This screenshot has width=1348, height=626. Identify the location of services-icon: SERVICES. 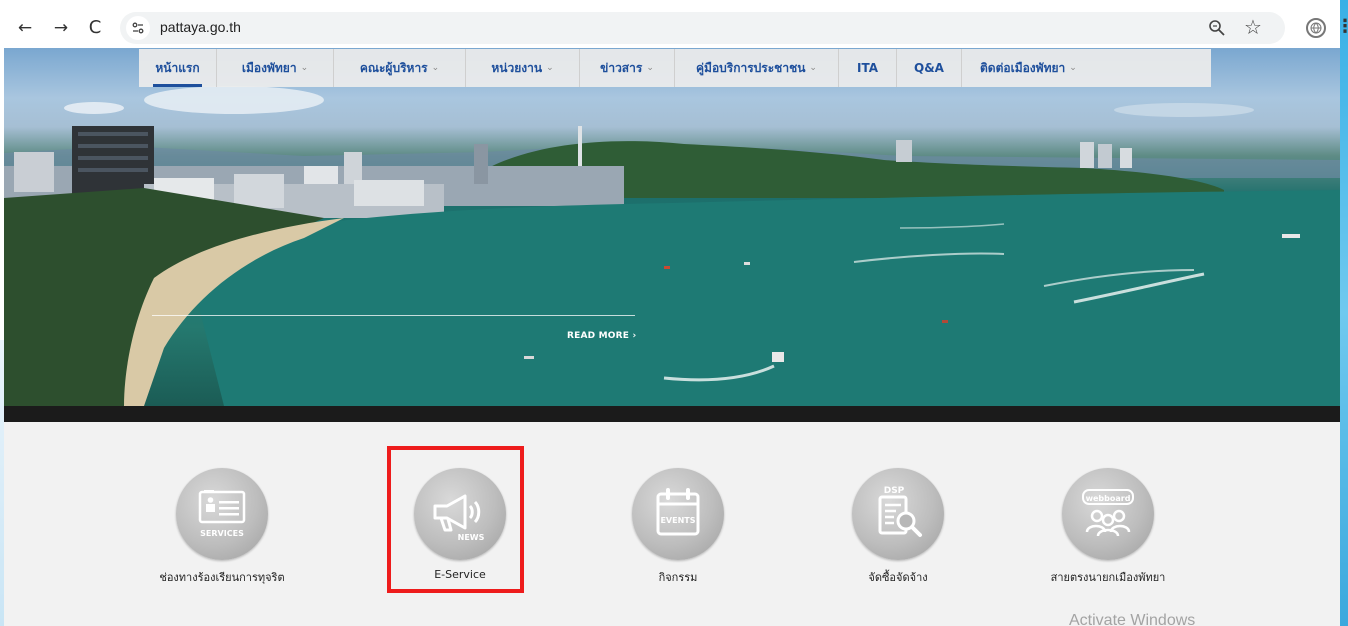
(222, 514).